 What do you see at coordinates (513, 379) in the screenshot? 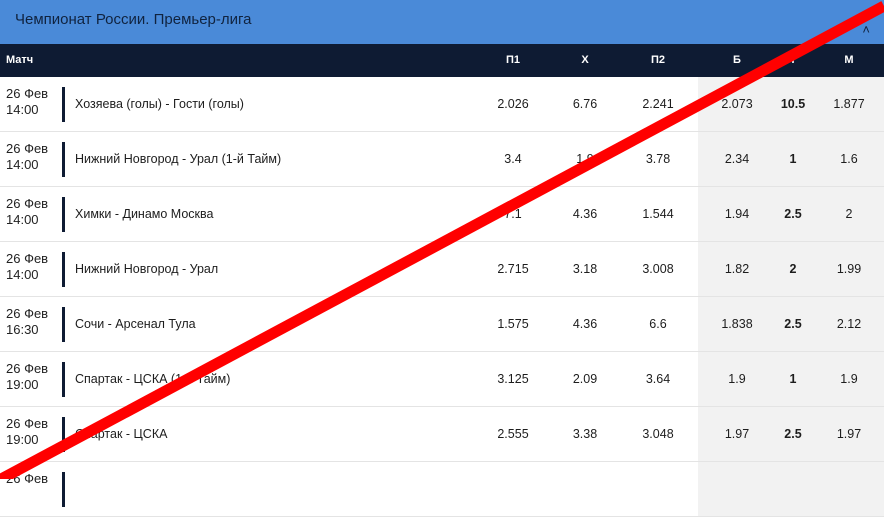
I see `odds-p1: 3.125` at bounding box center [513, 379].